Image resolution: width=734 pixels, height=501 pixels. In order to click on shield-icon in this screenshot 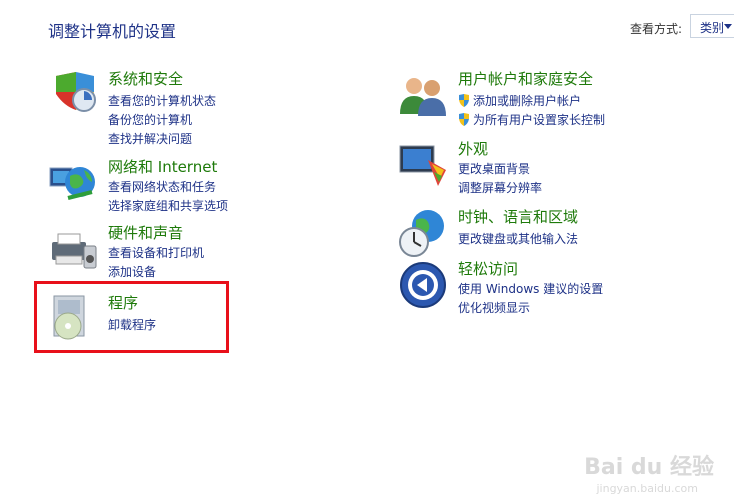, I will do `click(76, 92)`.